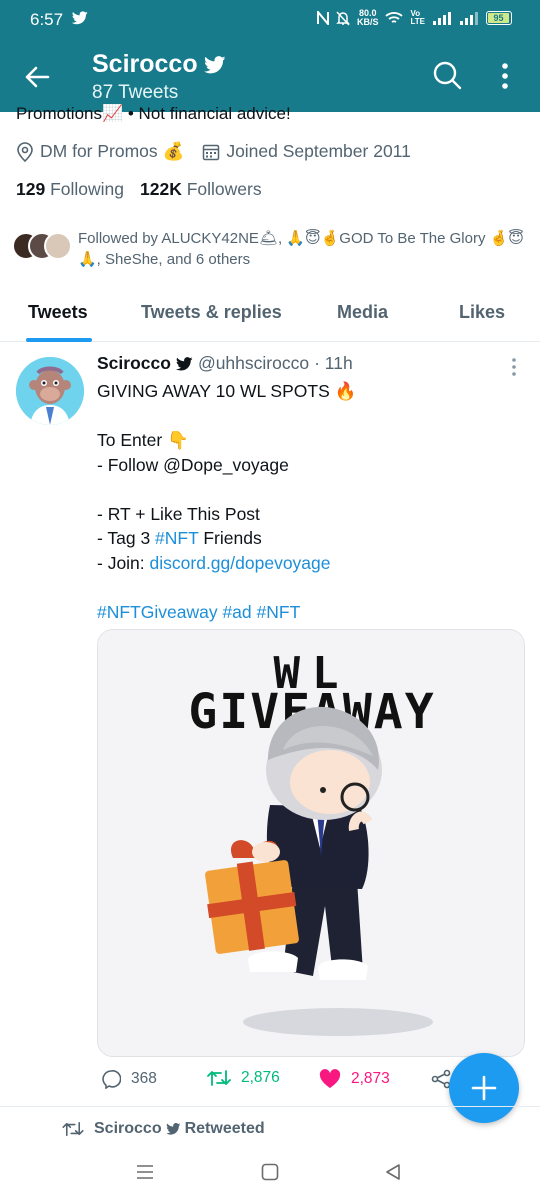 This screenshot has height=1200, width=540. What do you see at coordinates (243, 1078) in the screenshot?
I see `retweet-button: 2,876` at bounding box center [243, 1078].